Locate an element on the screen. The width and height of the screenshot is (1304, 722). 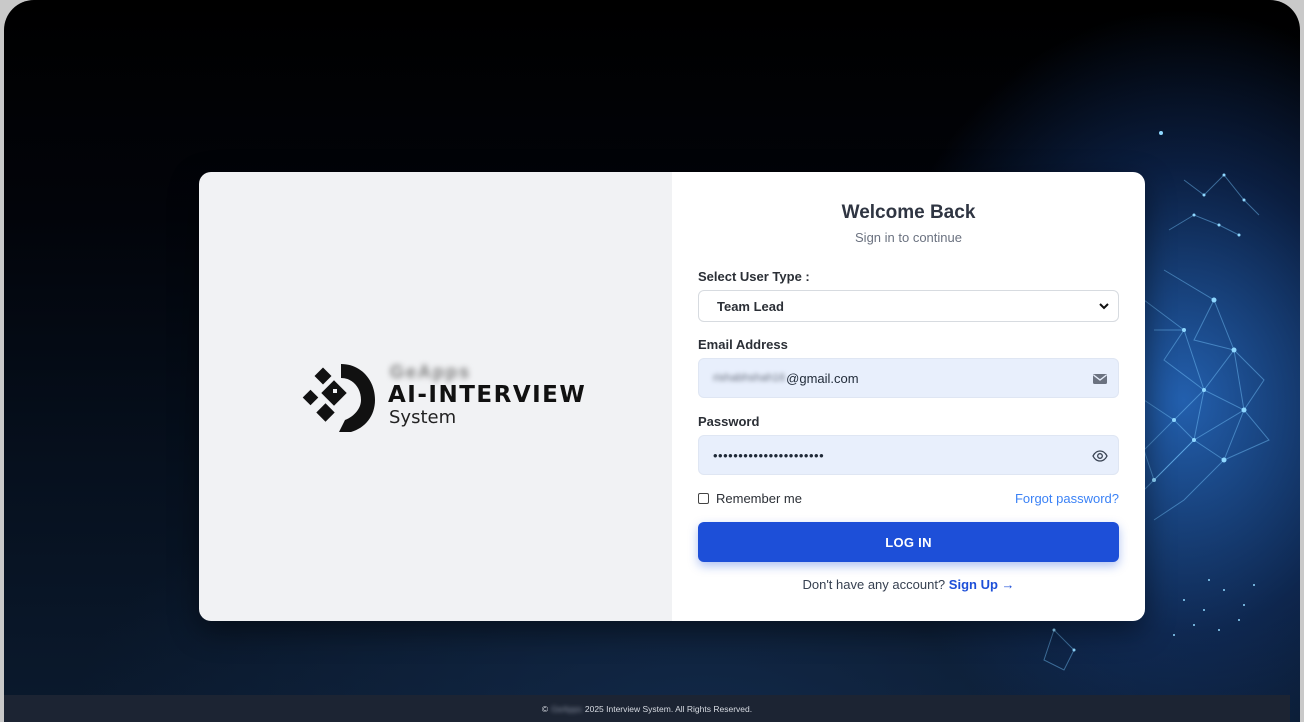
signup-link: Sign Up → is located at coordinates (982, 584).